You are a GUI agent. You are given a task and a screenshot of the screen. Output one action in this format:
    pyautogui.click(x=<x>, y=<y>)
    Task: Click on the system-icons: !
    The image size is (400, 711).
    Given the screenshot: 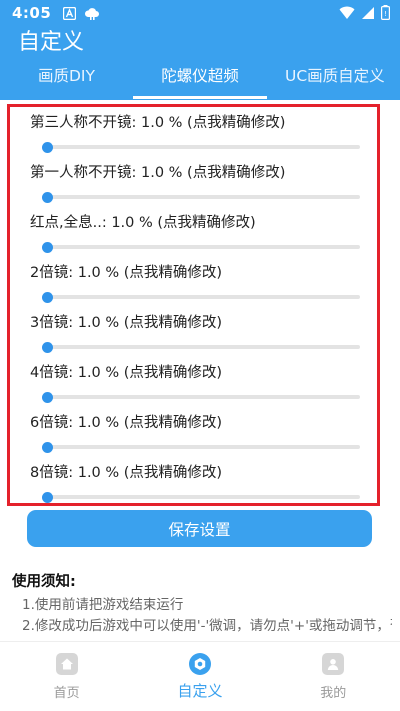 What is the action you would take?
    pyautogui.click(x=364, y=12)
    